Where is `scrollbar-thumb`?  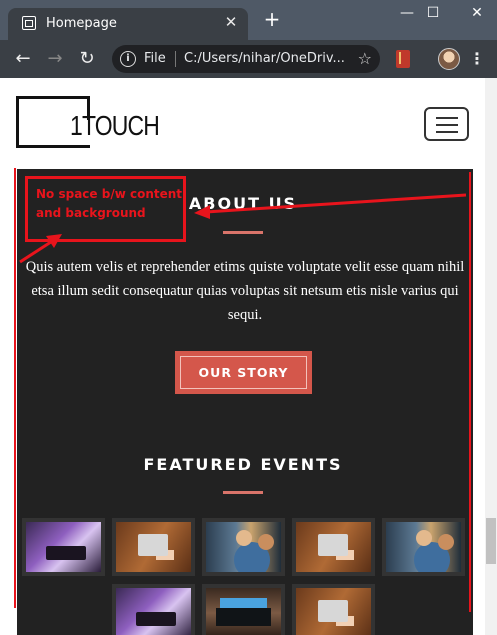
scrollbar-thumb is located at coordinates (491, 541).